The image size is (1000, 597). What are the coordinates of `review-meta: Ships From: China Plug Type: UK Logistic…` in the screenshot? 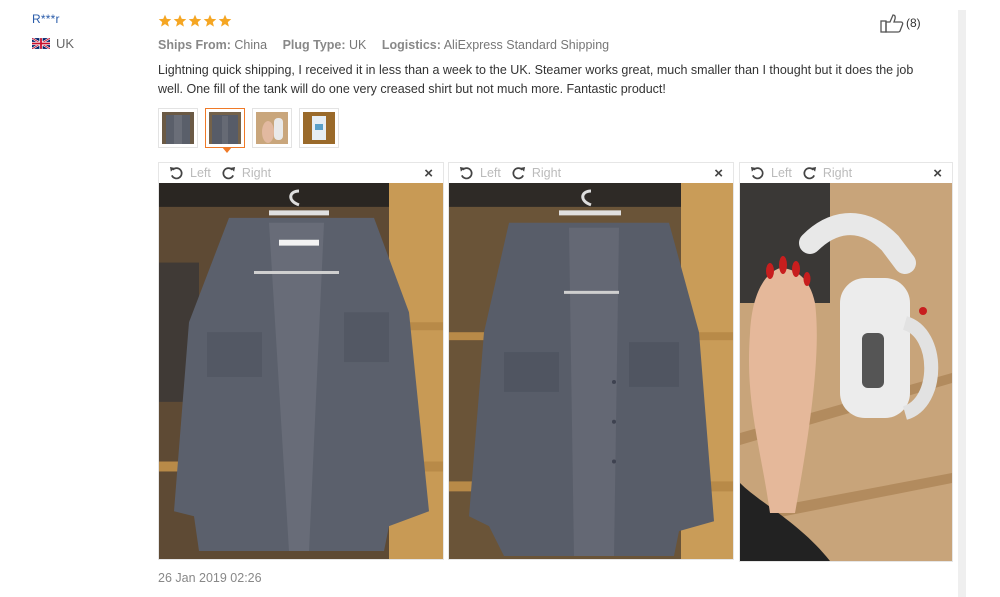 It's located at (558, 45).